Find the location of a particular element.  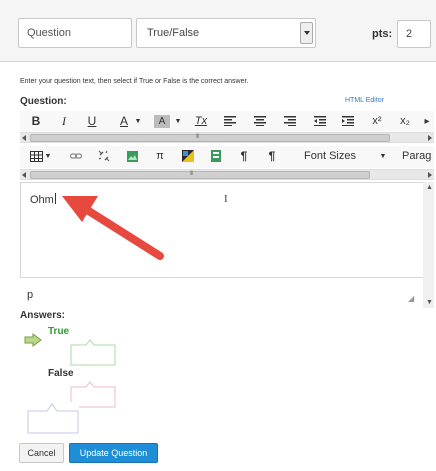

ltr-direction-icon: ¶ is located at coordinates (244, 156).